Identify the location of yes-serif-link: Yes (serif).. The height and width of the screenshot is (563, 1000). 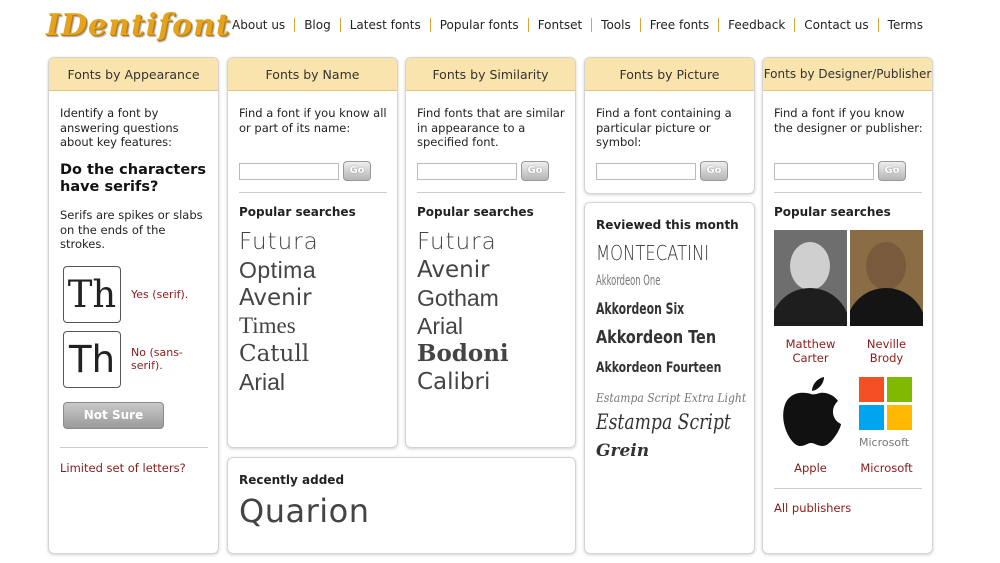
(171, 294).